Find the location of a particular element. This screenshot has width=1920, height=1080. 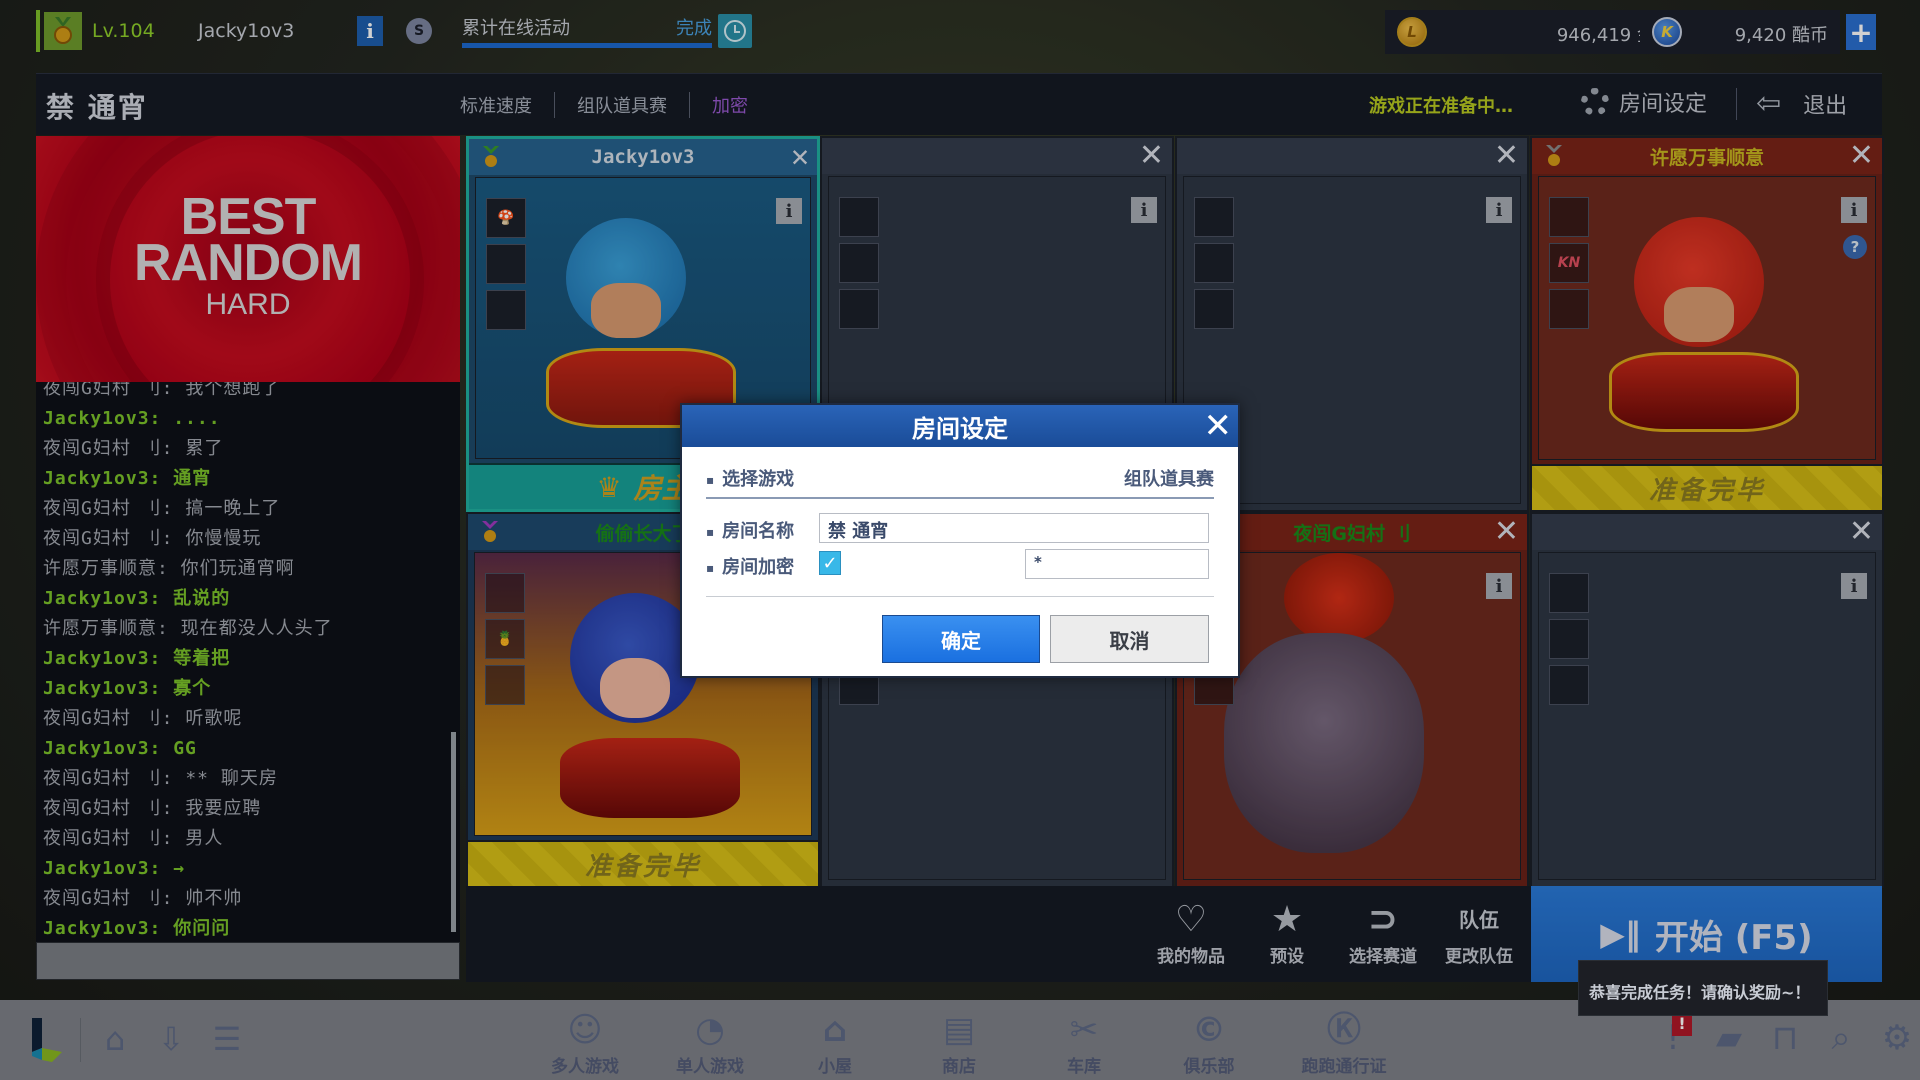

slot-header: ✕ is located at coordinates (997, 156).